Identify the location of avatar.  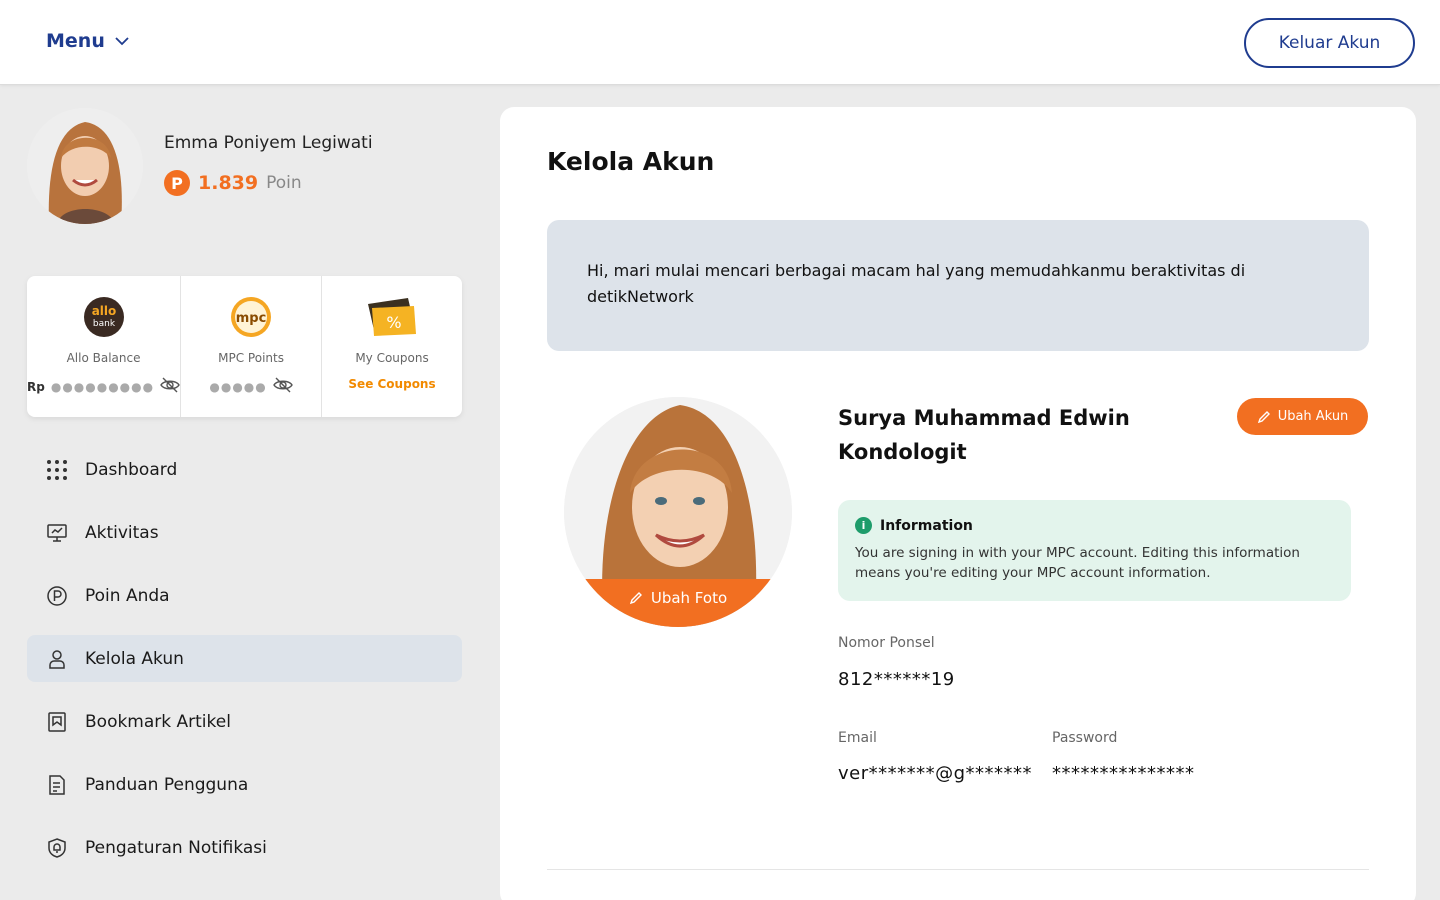
(85, 166).